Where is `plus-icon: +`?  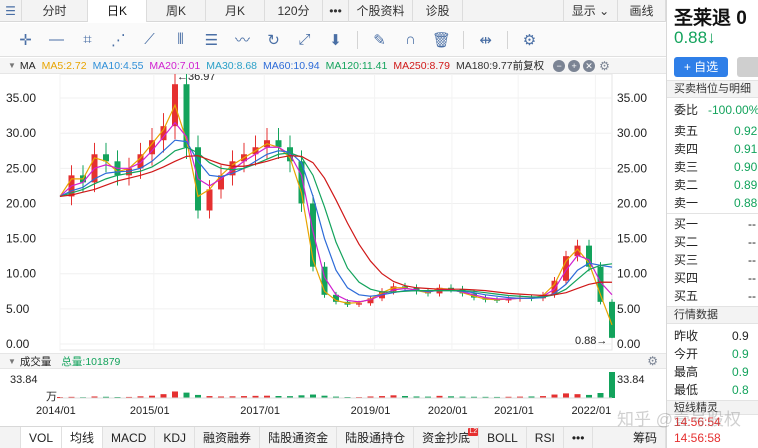
plus-icon: + is located at coordinates (574, 65).